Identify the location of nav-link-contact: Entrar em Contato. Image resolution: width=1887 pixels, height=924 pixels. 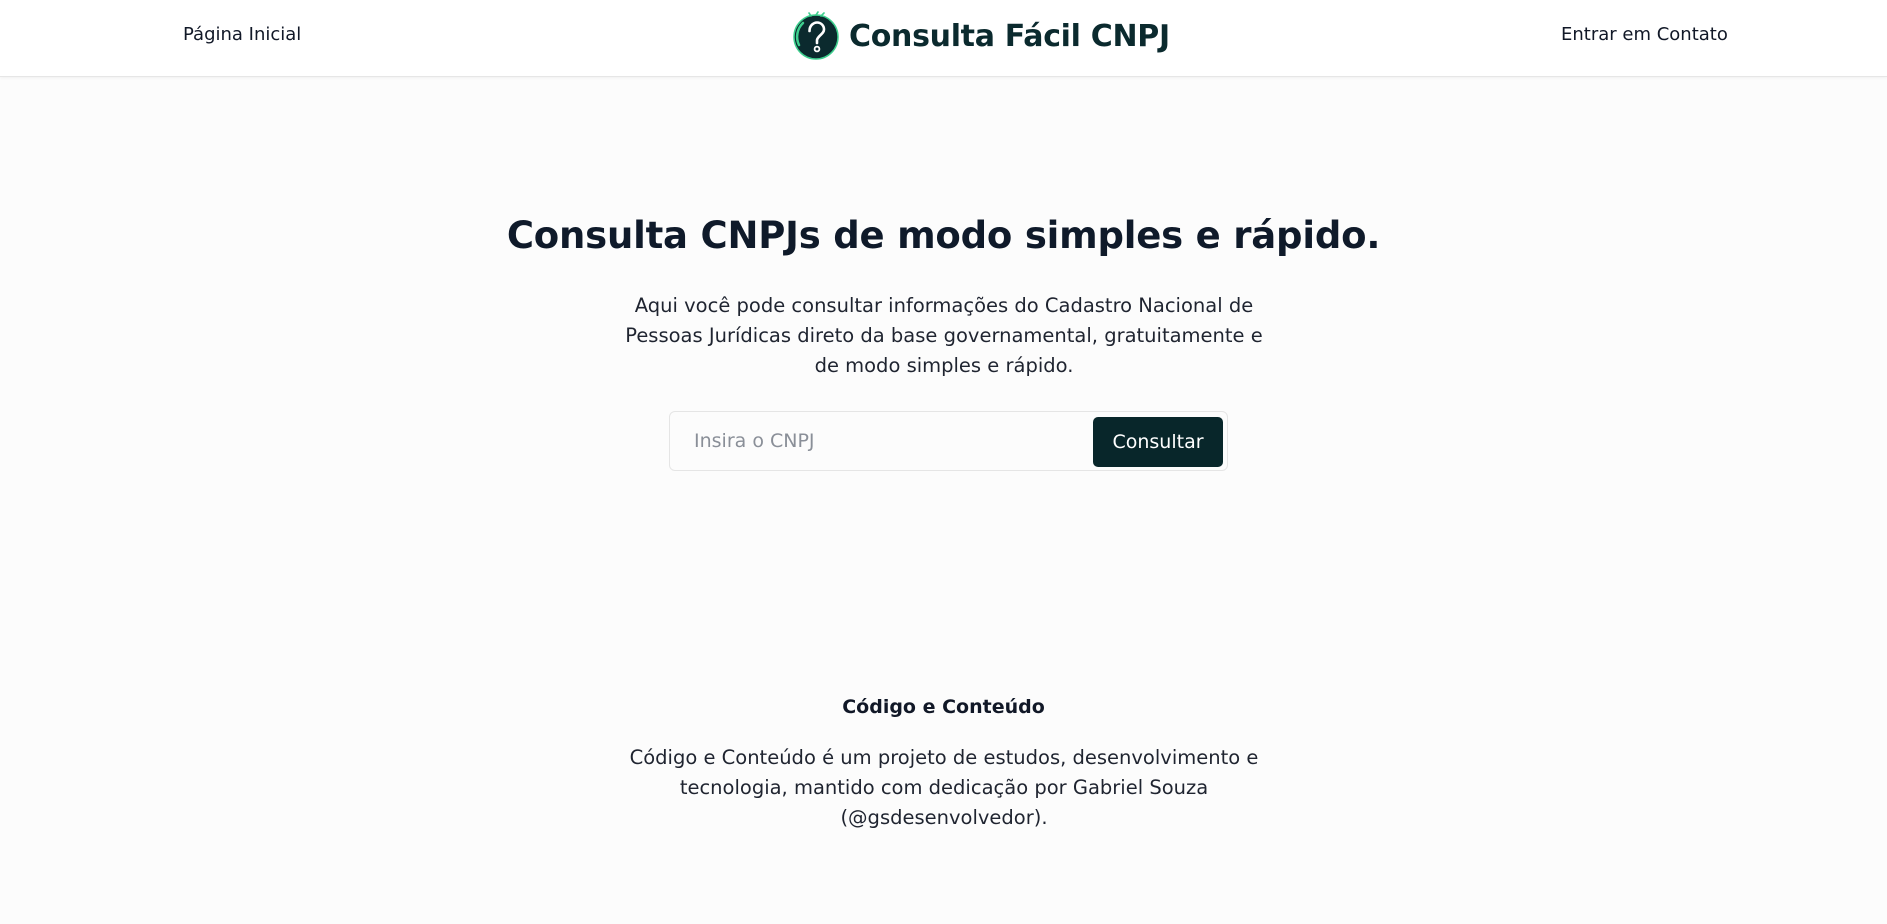
(1644, 34).